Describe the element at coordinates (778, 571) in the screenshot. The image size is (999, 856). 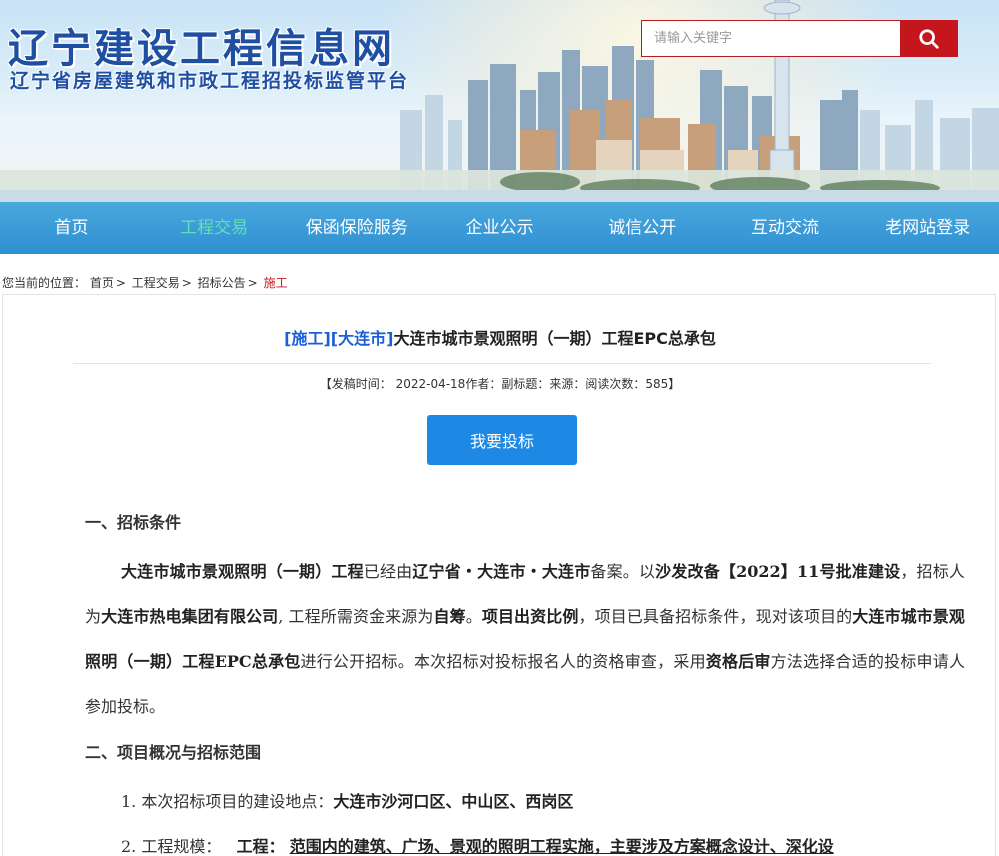
I see `approval-number: 沙发改备【2022】11号批准建设` at that location.